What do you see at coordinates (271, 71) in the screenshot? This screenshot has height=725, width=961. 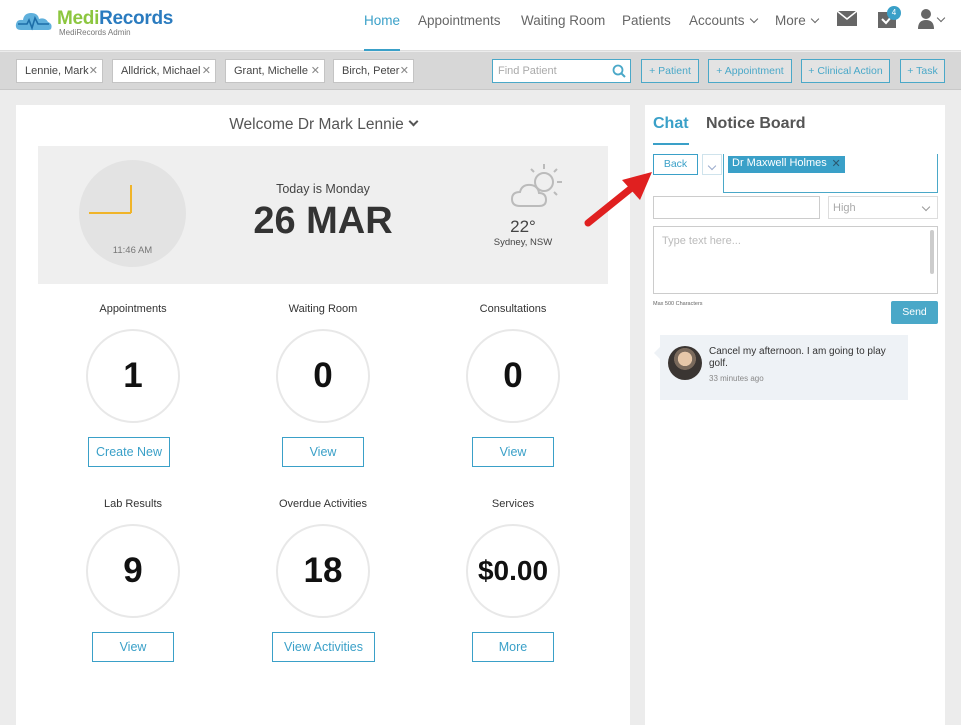 I see `patient-tab-label: Grant, Michelle` at bounding box center [271, 71].